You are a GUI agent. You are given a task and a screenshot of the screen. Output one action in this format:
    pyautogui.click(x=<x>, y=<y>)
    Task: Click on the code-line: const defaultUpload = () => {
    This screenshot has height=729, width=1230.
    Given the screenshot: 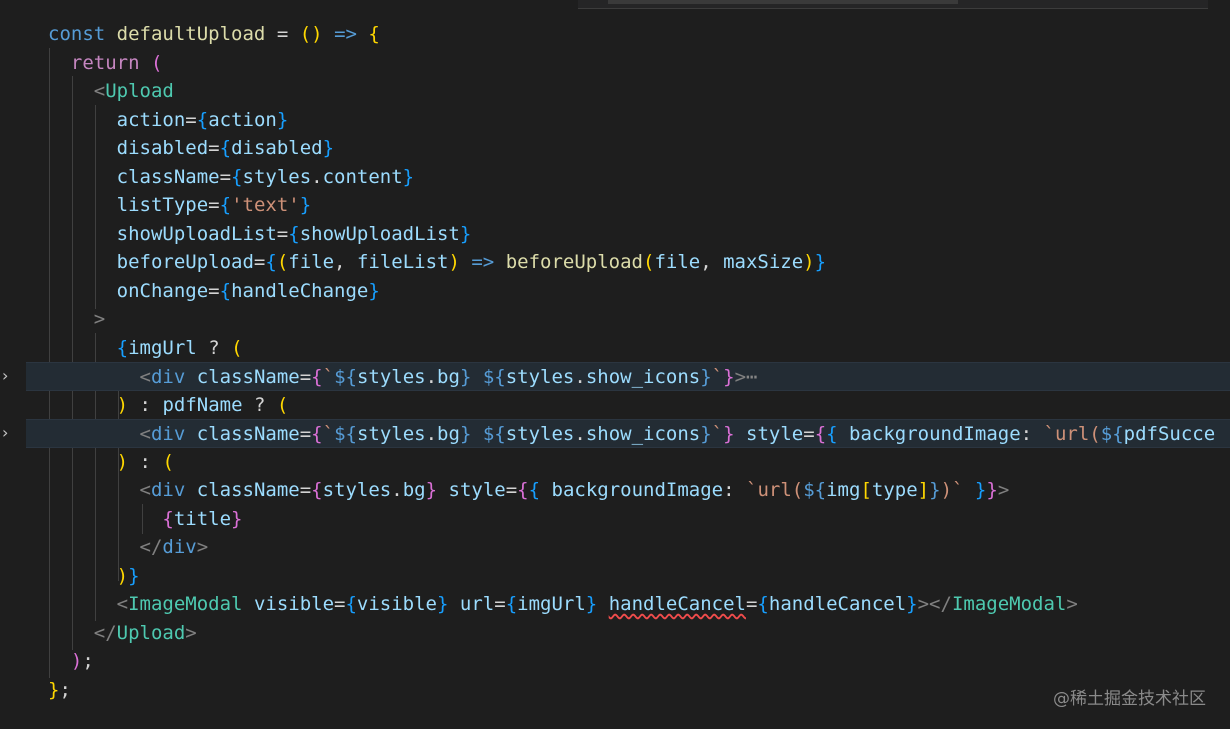 What is the action you would take?
    pyautogui.click(x=628, y=34)
    